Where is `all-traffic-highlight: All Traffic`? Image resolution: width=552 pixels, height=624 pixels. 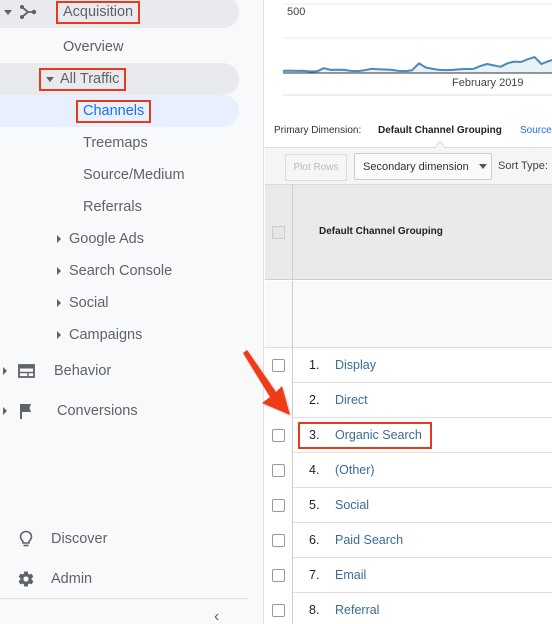
all-traffic-highlight: All Traffic is located at coordinates (83, 79).